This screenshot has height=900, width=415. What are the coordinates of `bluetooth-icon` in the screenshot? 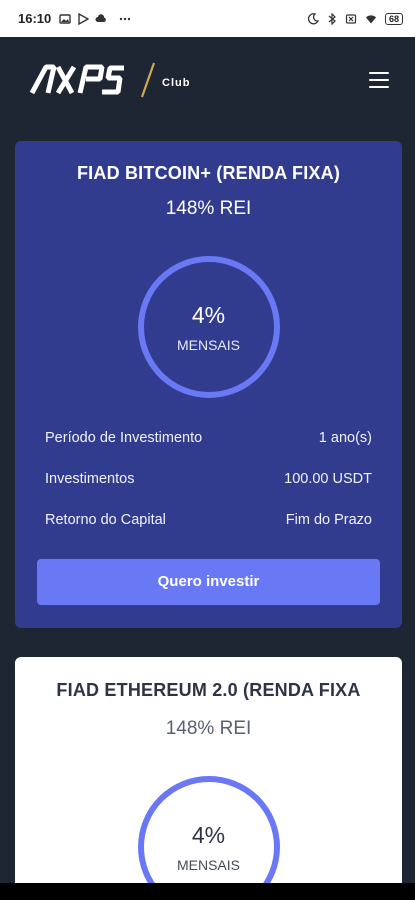 It's located at (332, 18).